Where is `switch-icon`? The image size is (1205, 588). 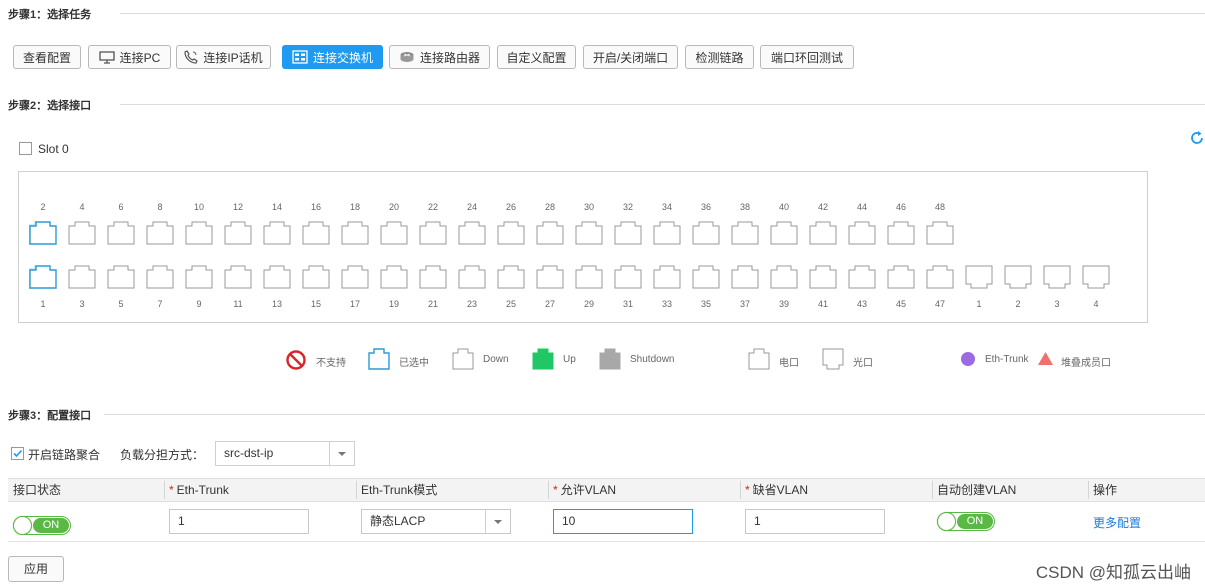
switch-icon is located at coordinates (300, 57).